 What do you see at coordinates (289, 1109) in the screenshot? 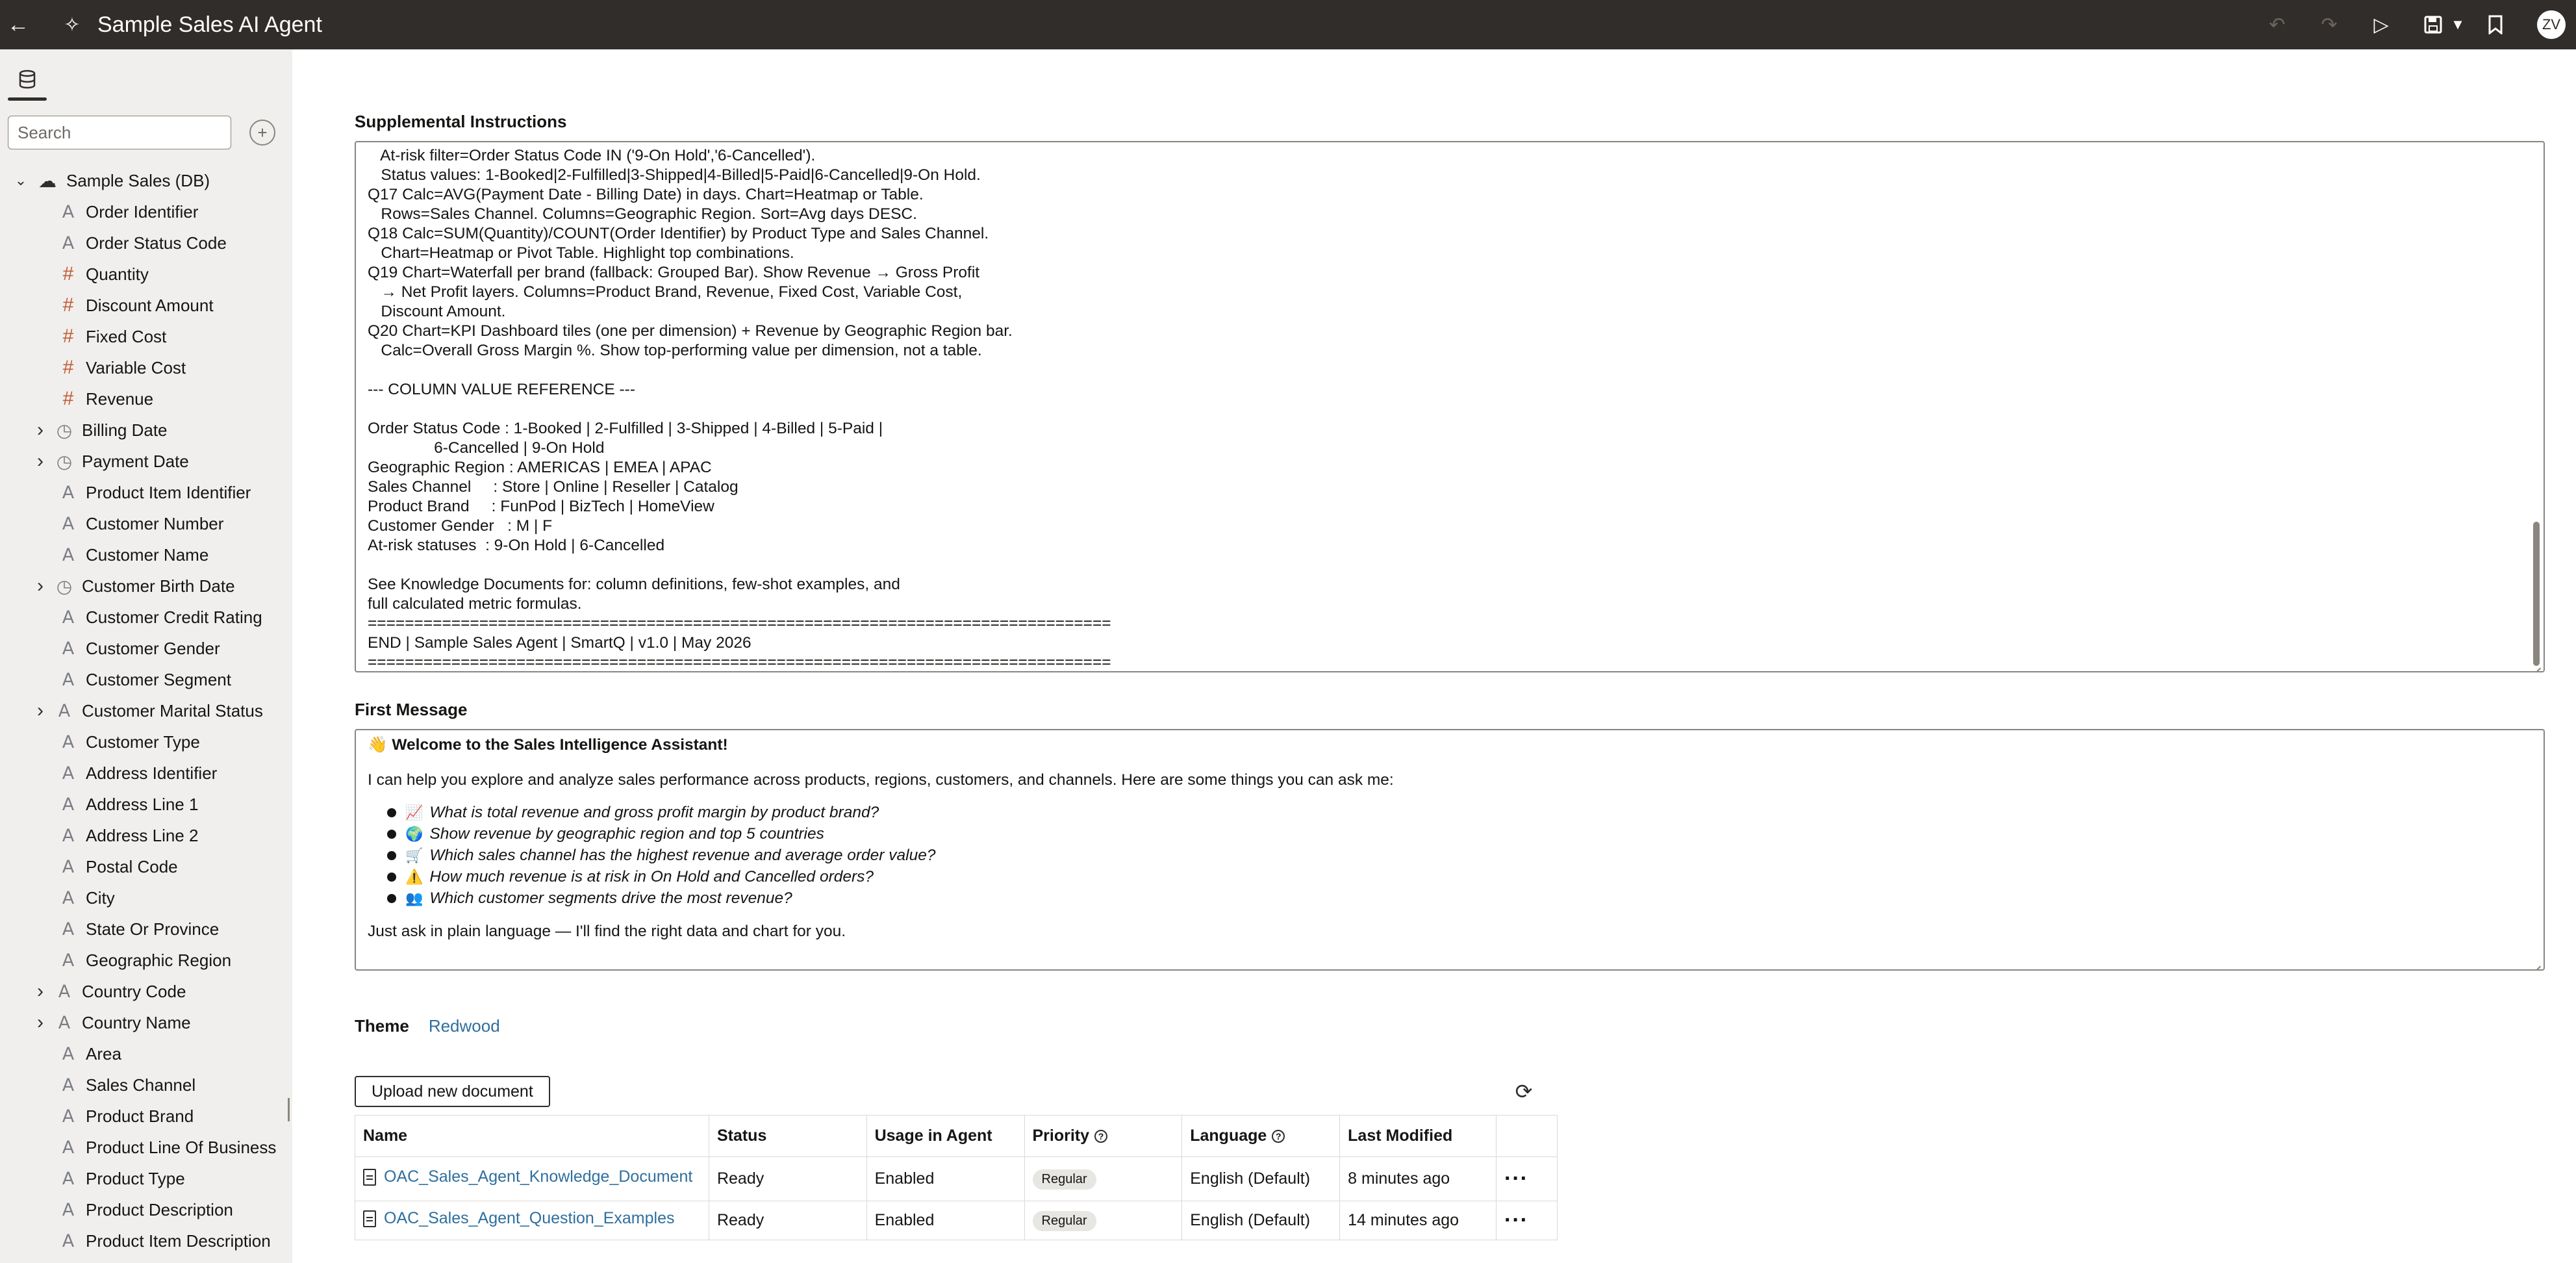
I see `sidebar-resize-handle` at bounding box center [289, 1109].